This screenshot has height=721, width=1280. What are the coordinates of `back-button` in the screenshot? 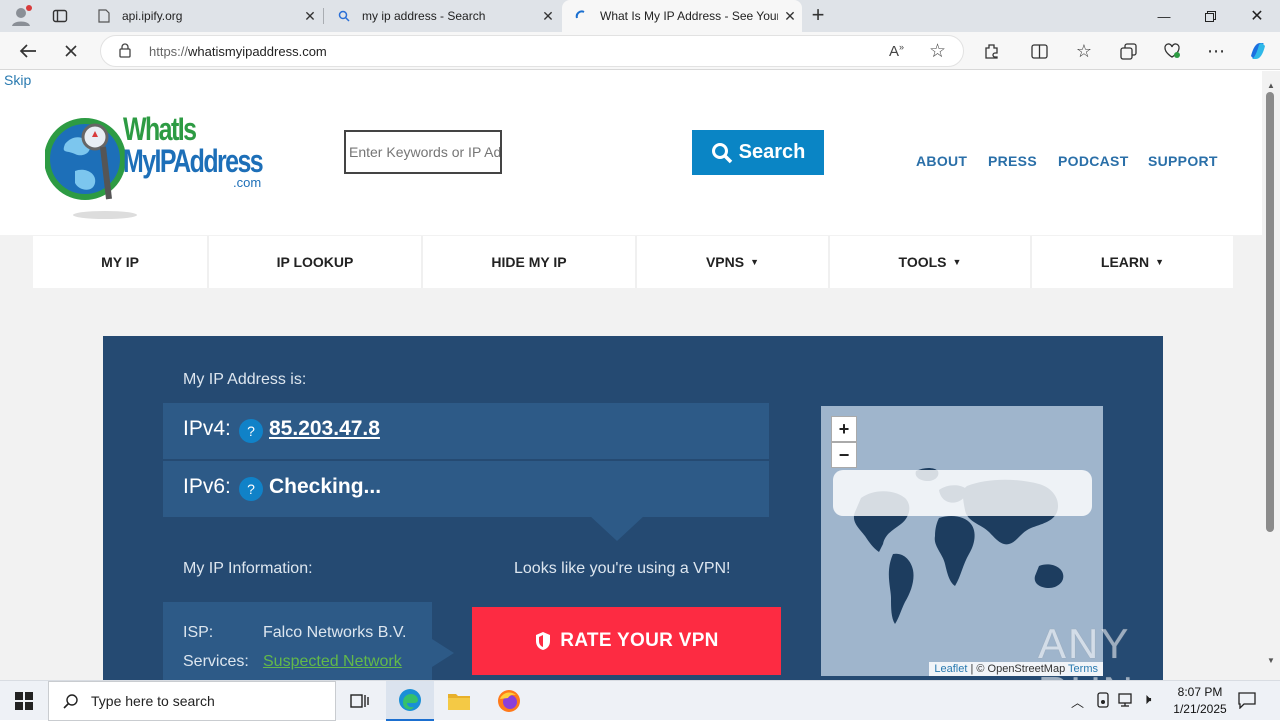 It's located at (28, 51).